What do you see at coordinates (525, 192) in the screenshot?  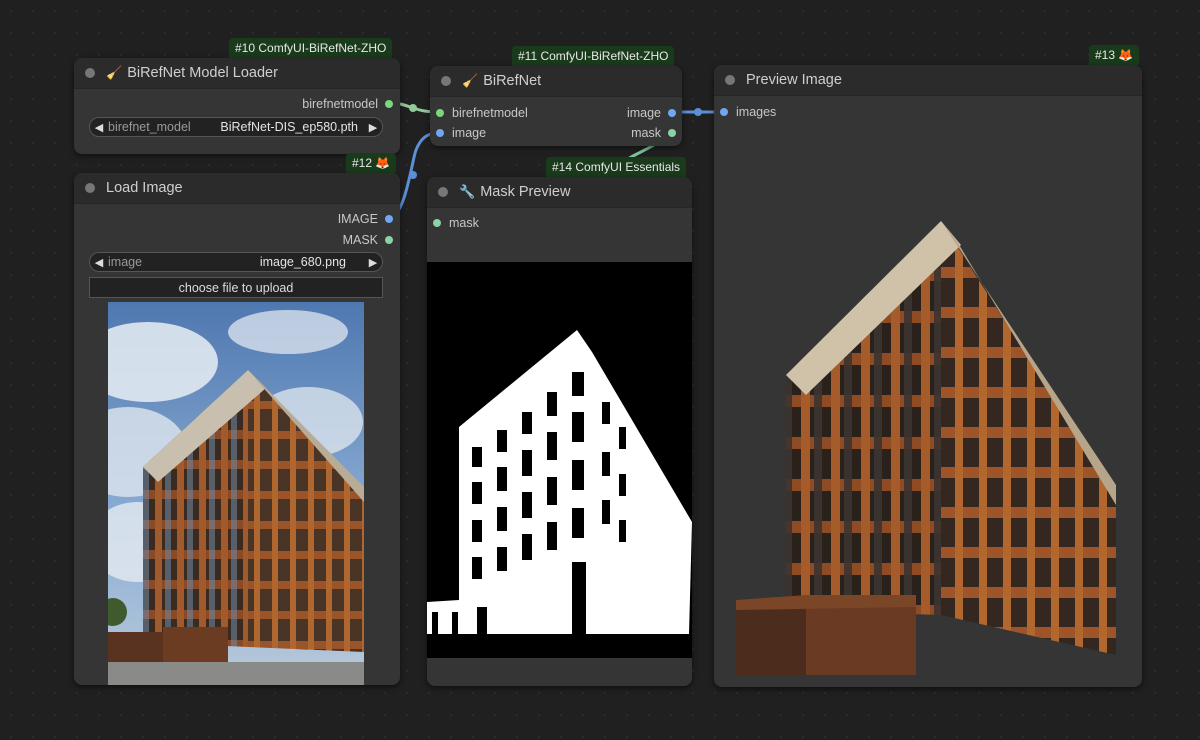 I see `node-title: Mask Preview` at bounding box center [525, 192].